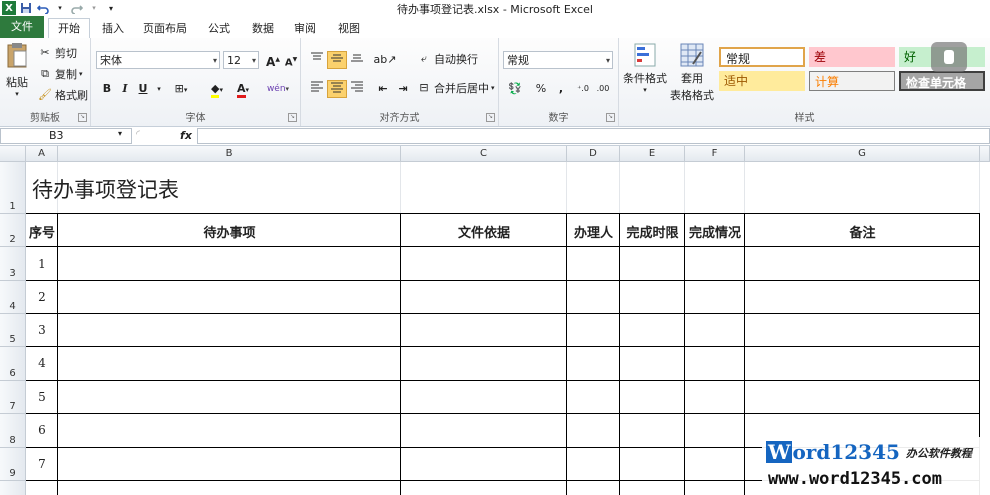 Image resolution: width=990 pixels, height=495 pixels. What do you see at coordinates (165, 28) in the screenshot?
I see `tab-page-layout: 页面布局` at bounding box center [165, 28].